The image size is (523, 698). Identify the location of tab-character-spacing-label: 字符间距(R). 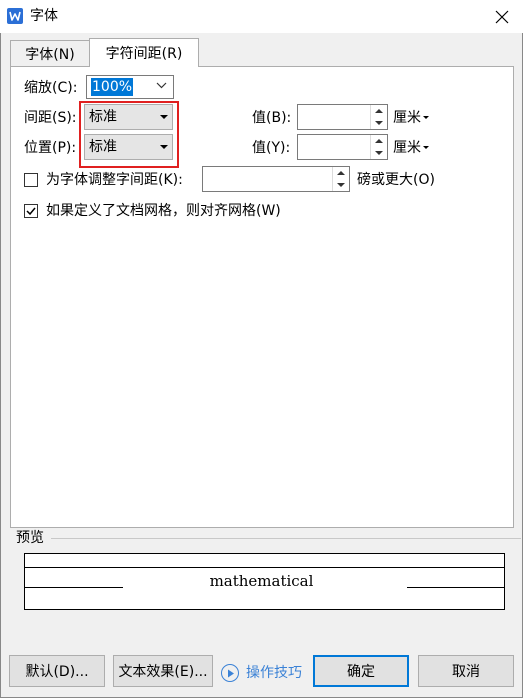
(144, 54).